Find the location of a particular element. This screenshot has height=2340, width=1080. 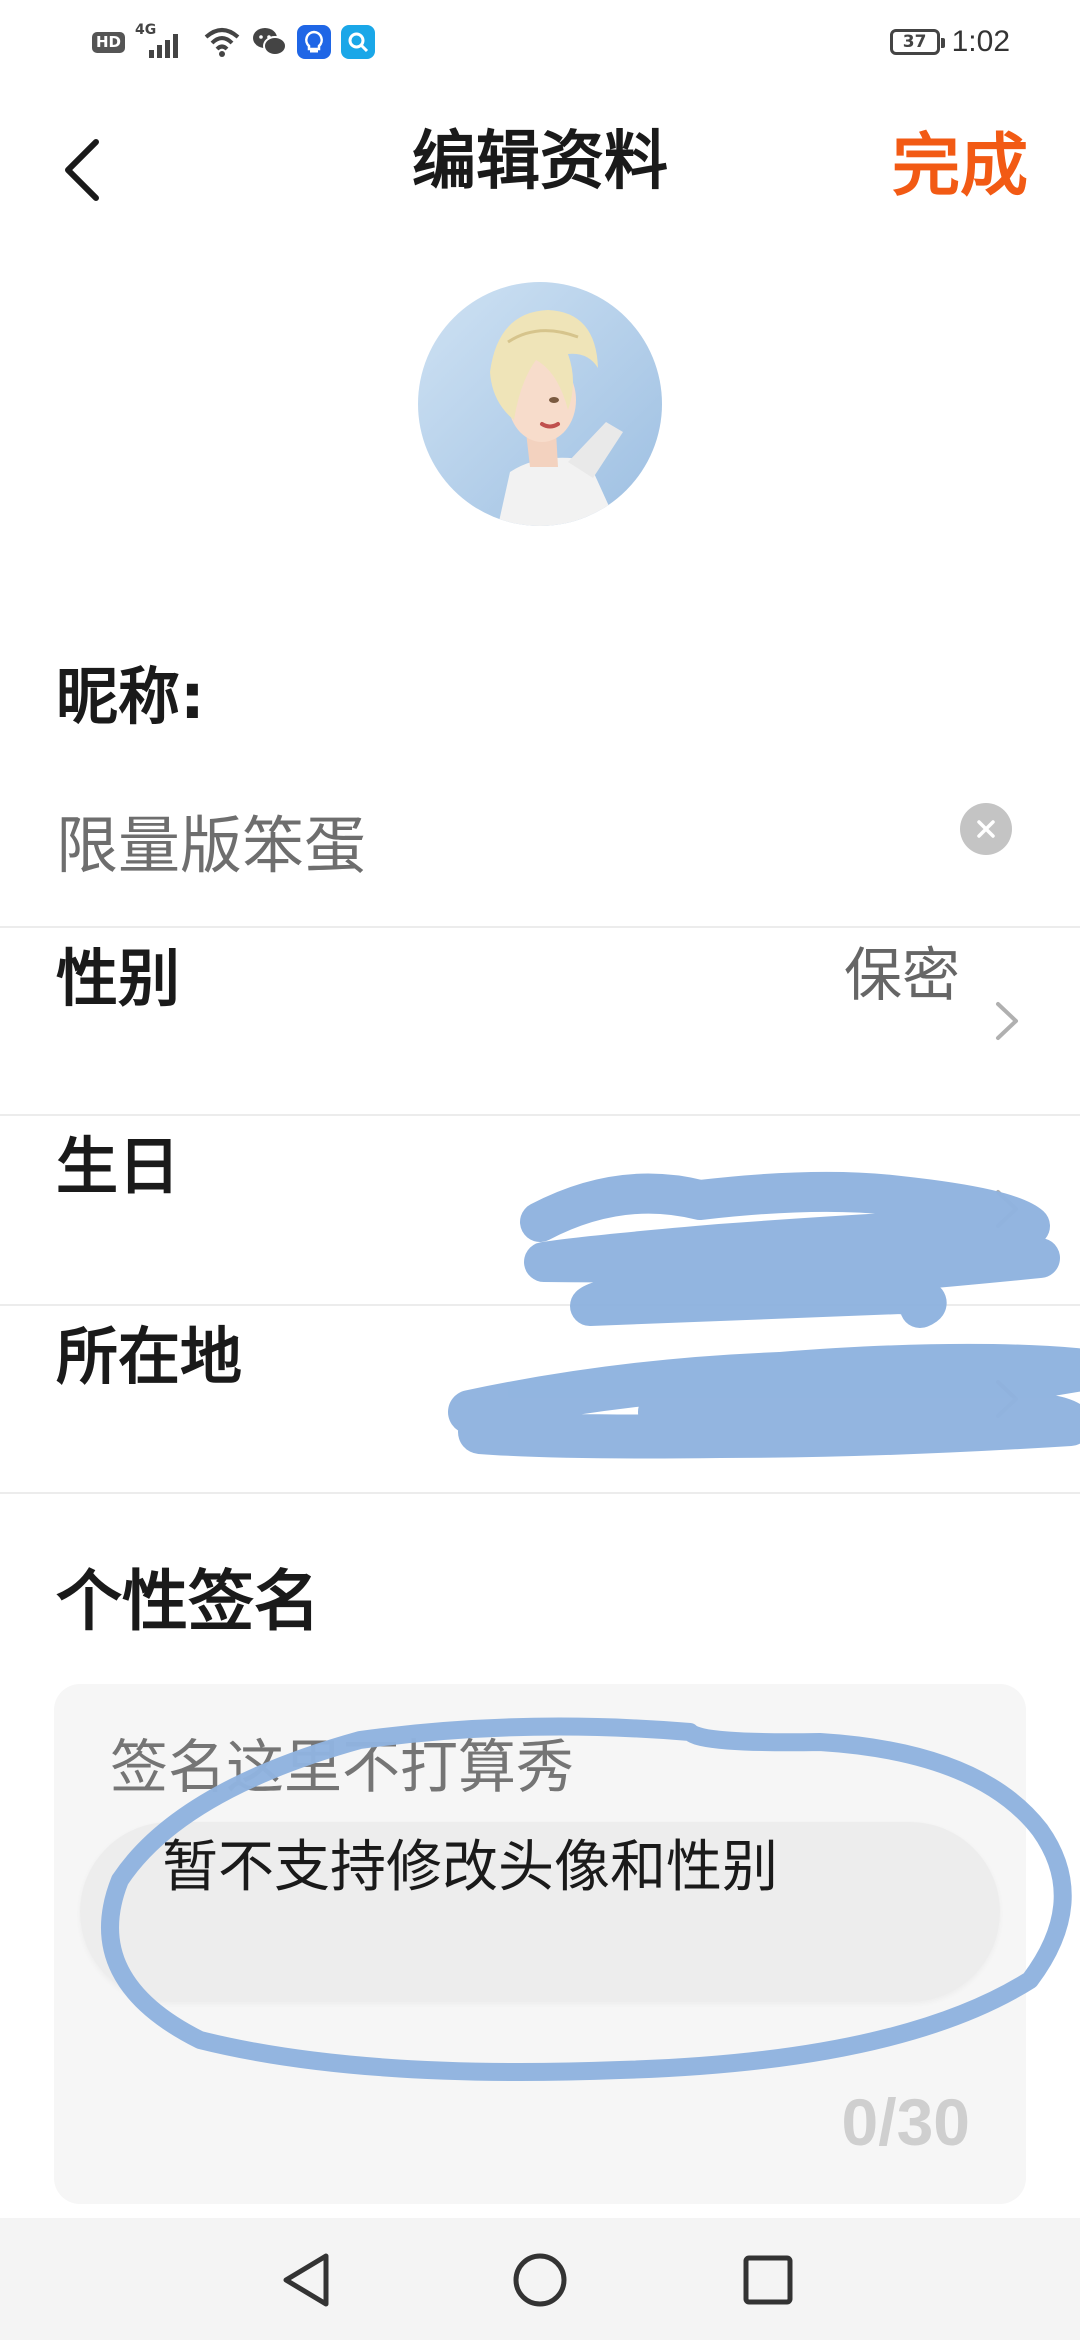

toast: 暂不支持修改头像和性别 is located at coordinates (540, 1912).